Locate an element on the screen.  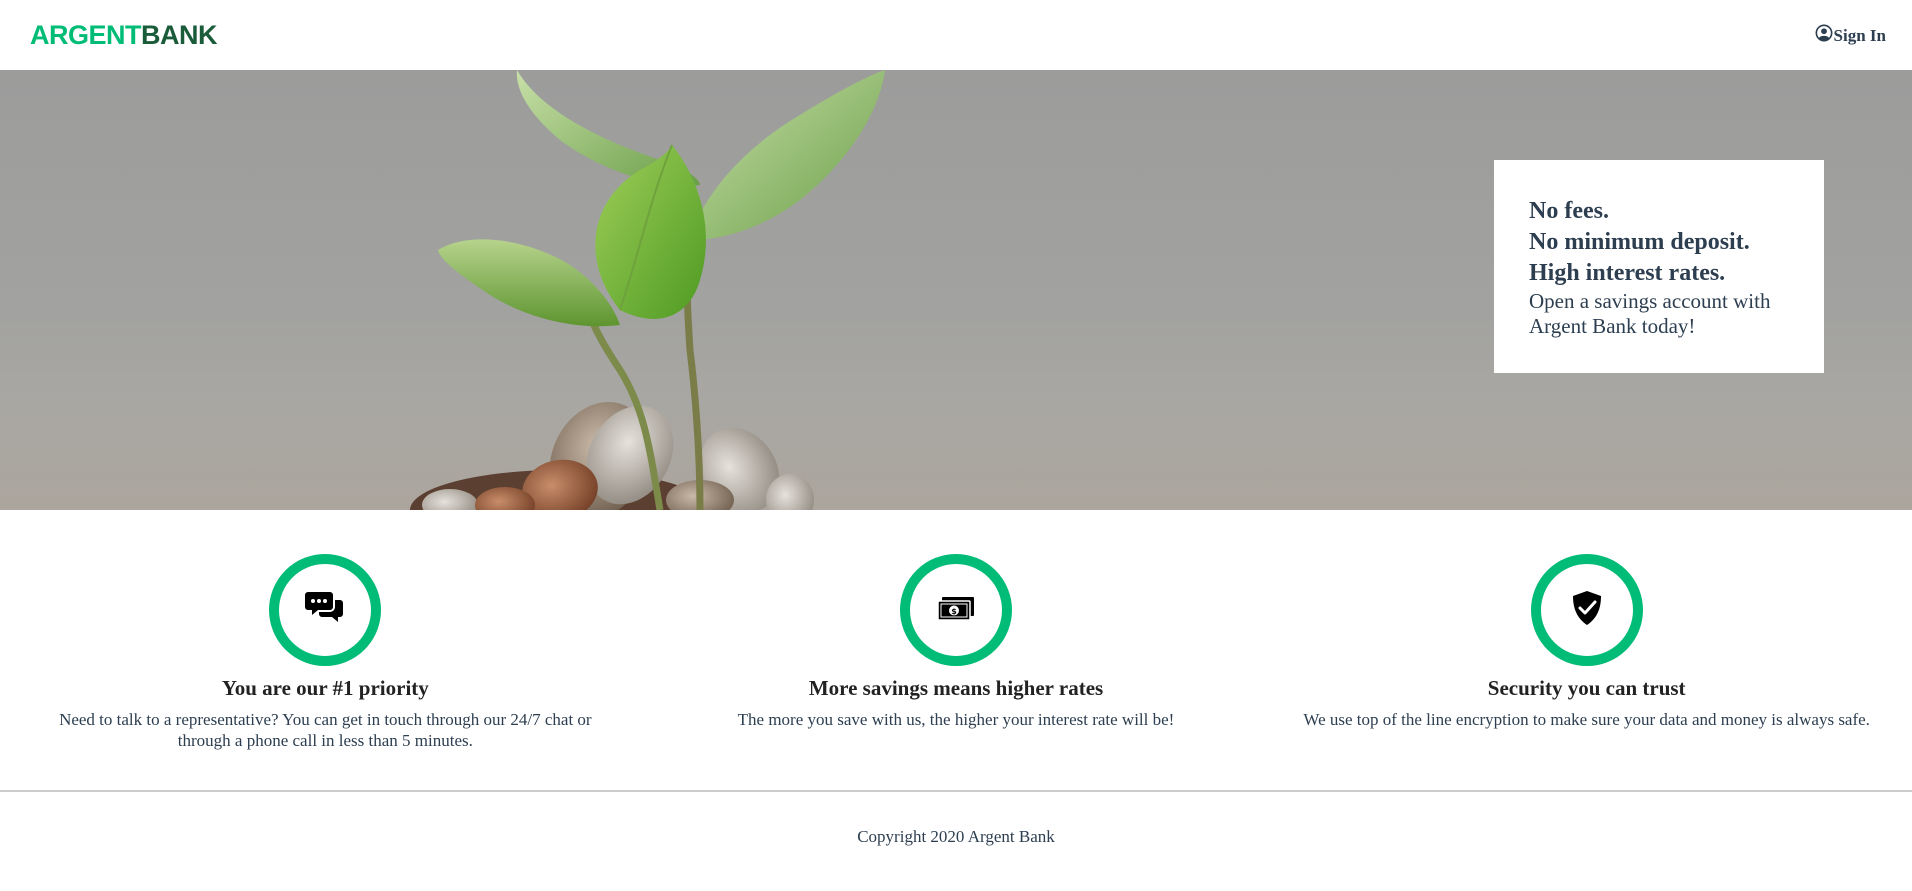
promo-subtitle: High interest rates. is located at coordinates (1627, 273).